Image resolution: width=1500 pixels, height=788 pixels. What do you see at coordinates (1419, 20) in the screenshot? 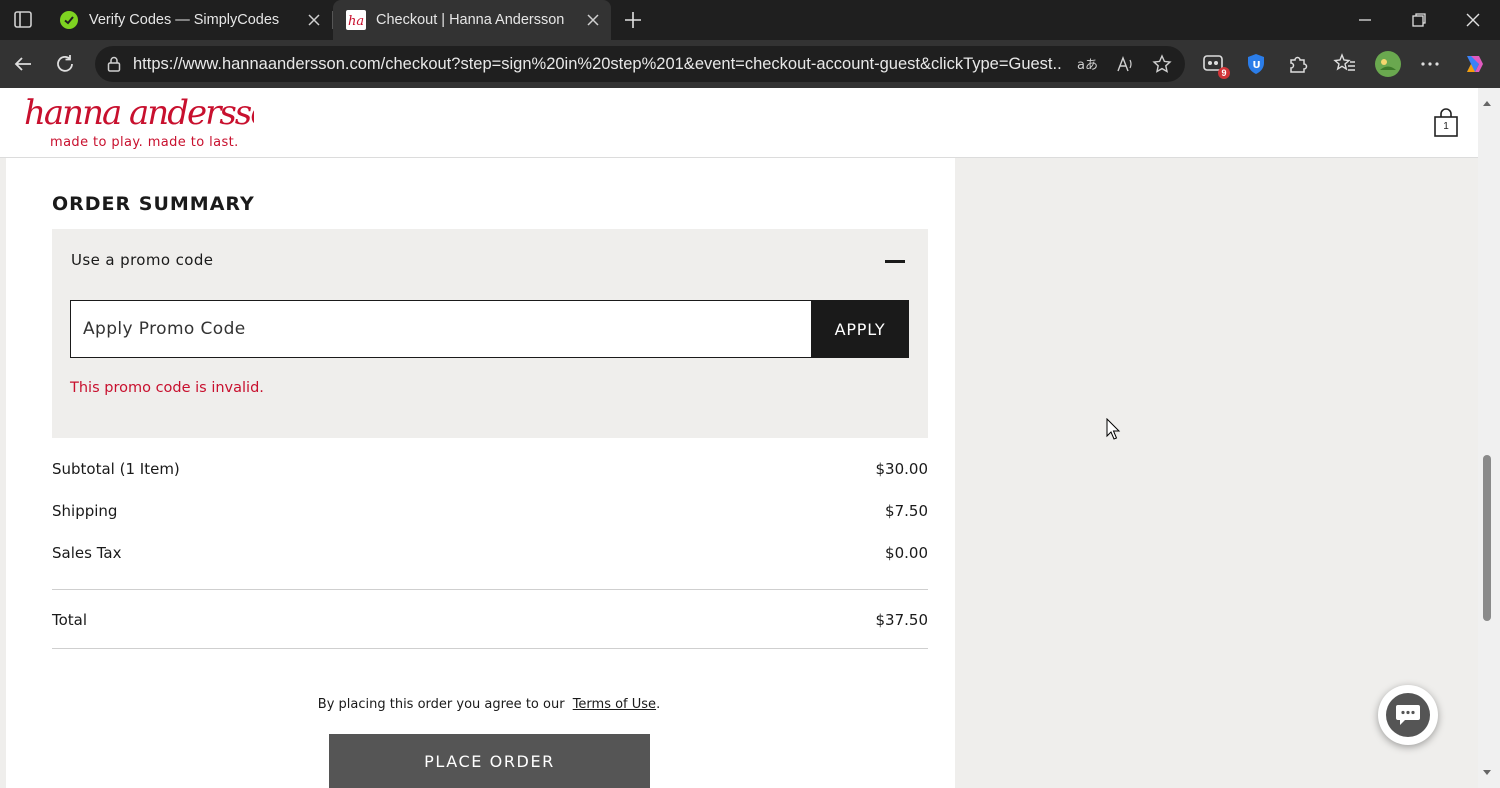
I see `restore-icon` at bounding box center [1419, 20].